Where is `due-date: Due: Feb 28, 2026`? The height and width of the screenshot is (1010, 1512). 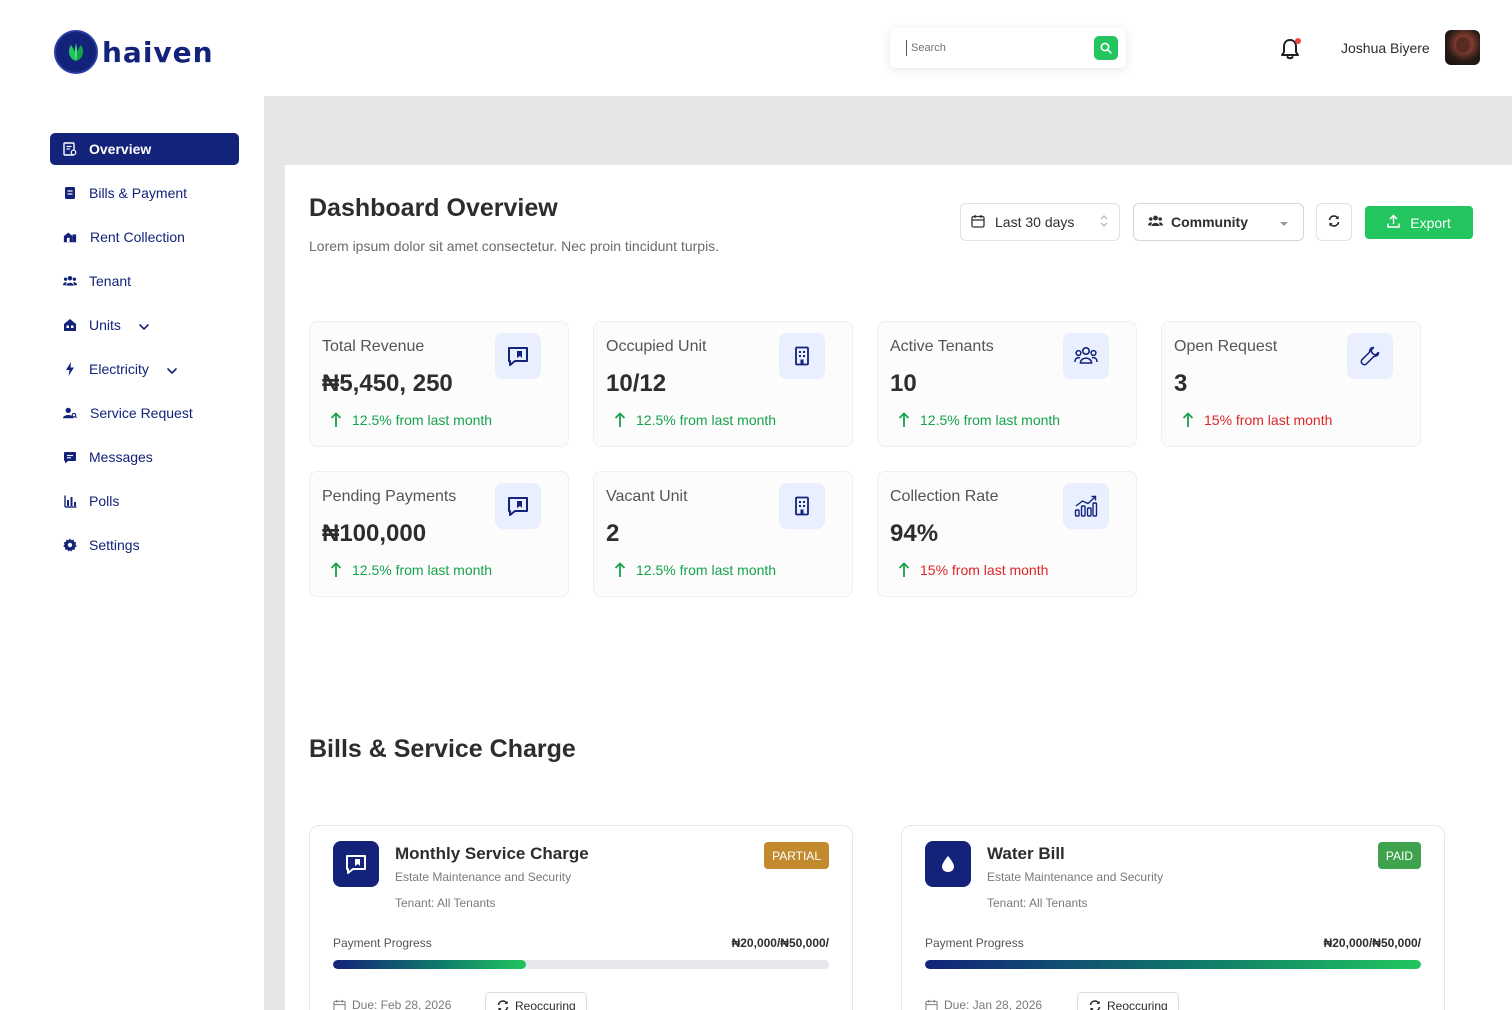 due-date: Due: Feb 28, 2026 is located at coordinates (392, 1004).